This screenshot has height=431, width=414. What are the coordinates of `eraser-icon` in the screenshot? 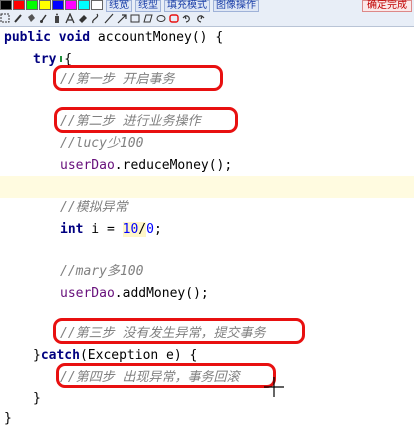 It's located at (83, 18).